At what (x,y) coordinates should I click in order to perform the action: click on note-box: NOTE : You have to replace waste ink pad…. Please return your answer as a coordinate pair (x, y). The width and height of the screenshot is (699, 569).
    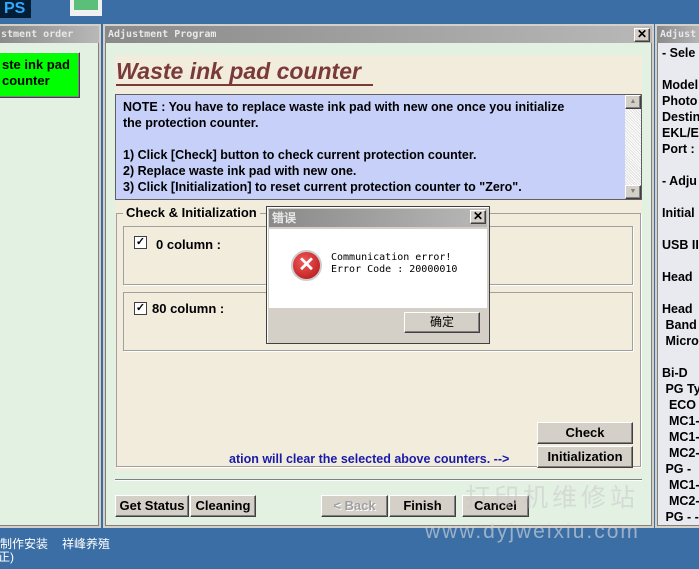
    Looking at the image, I should click on (378, 147).